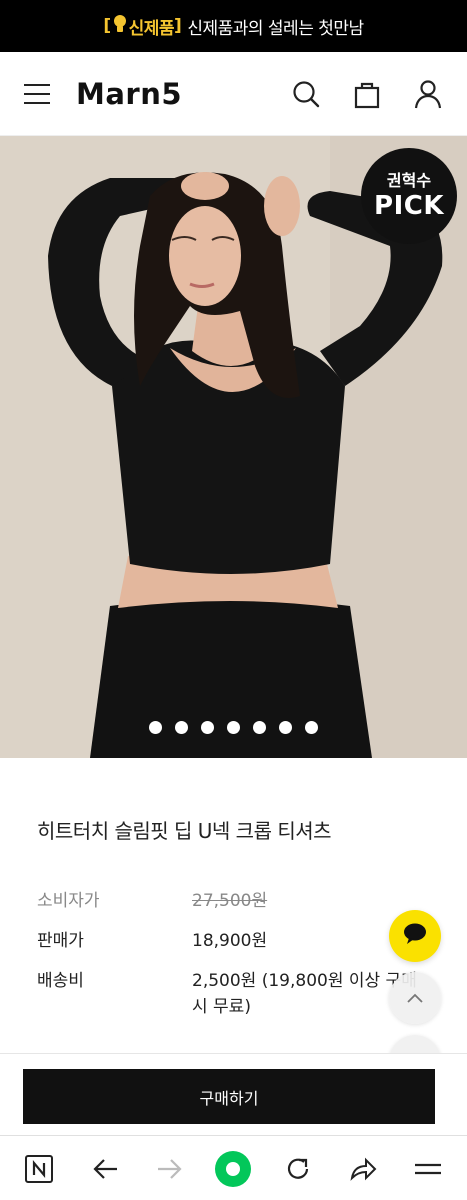 This screenshot has width=467, height=1200. I want to click on browser-toolbar, so click(233, 1167).